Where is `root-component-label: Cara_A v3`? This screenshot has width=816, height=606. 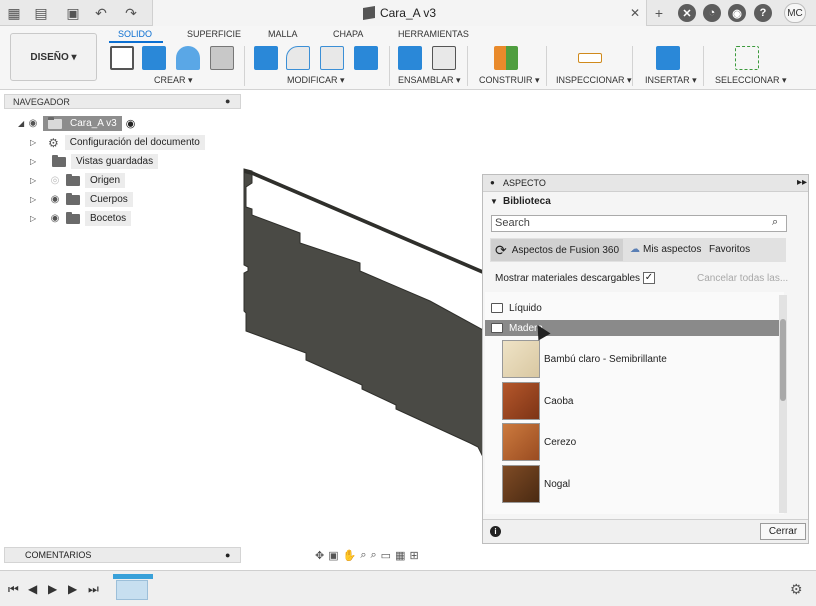 root-component-label: Cara_A v3 is located at coordinates (82, 123).